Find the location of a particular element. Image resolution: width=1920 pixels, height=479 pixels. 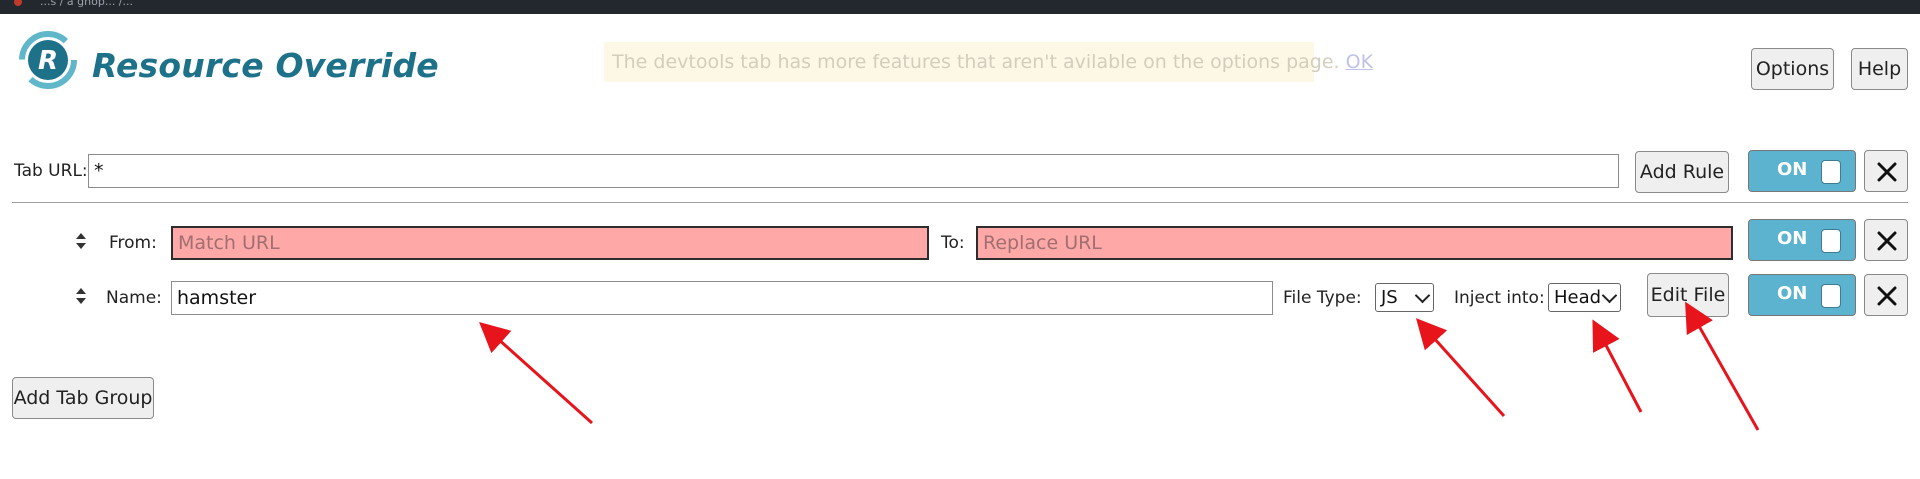

tab-url-label: Tab URL: is located at coordinates (51, 171).